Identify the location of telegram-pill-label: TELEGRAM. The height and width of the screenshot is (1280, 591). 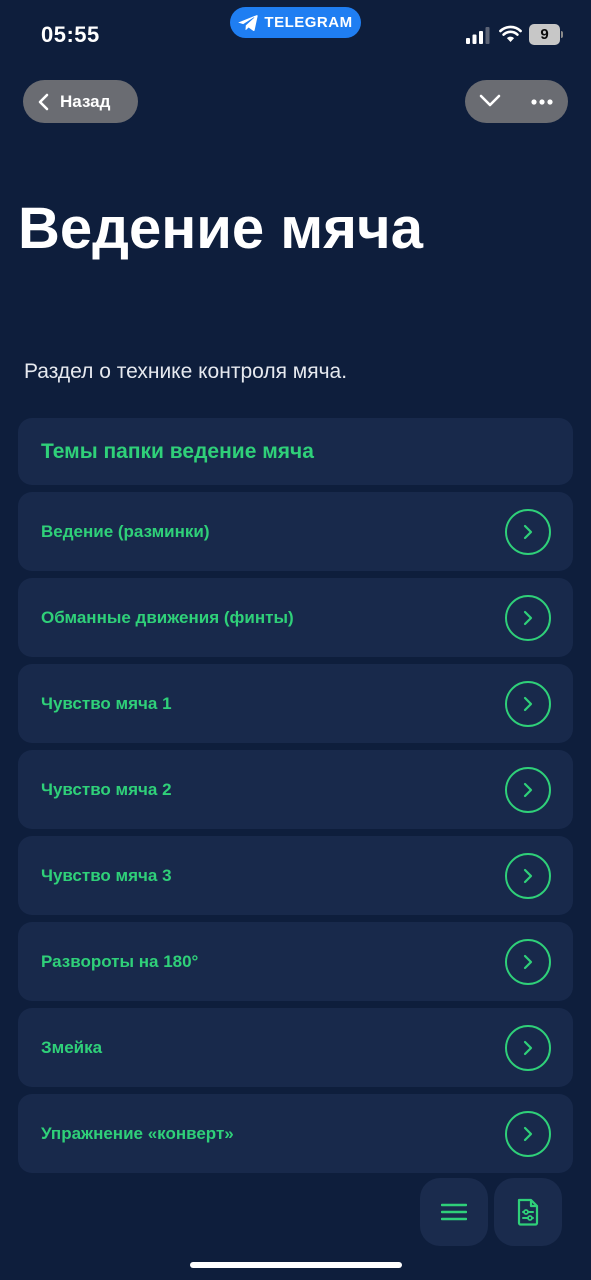
(308, 22).